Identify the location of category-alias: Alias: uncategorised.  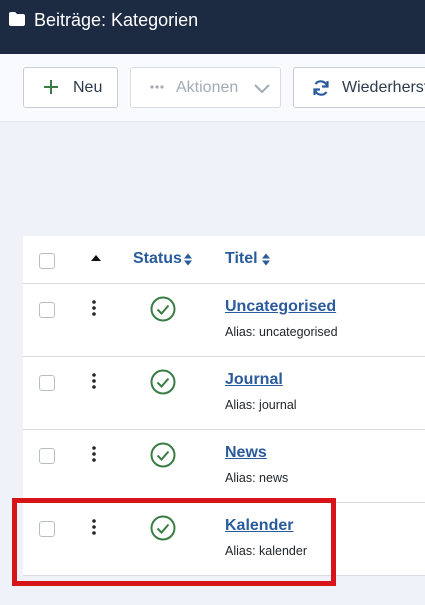
(281, 332).